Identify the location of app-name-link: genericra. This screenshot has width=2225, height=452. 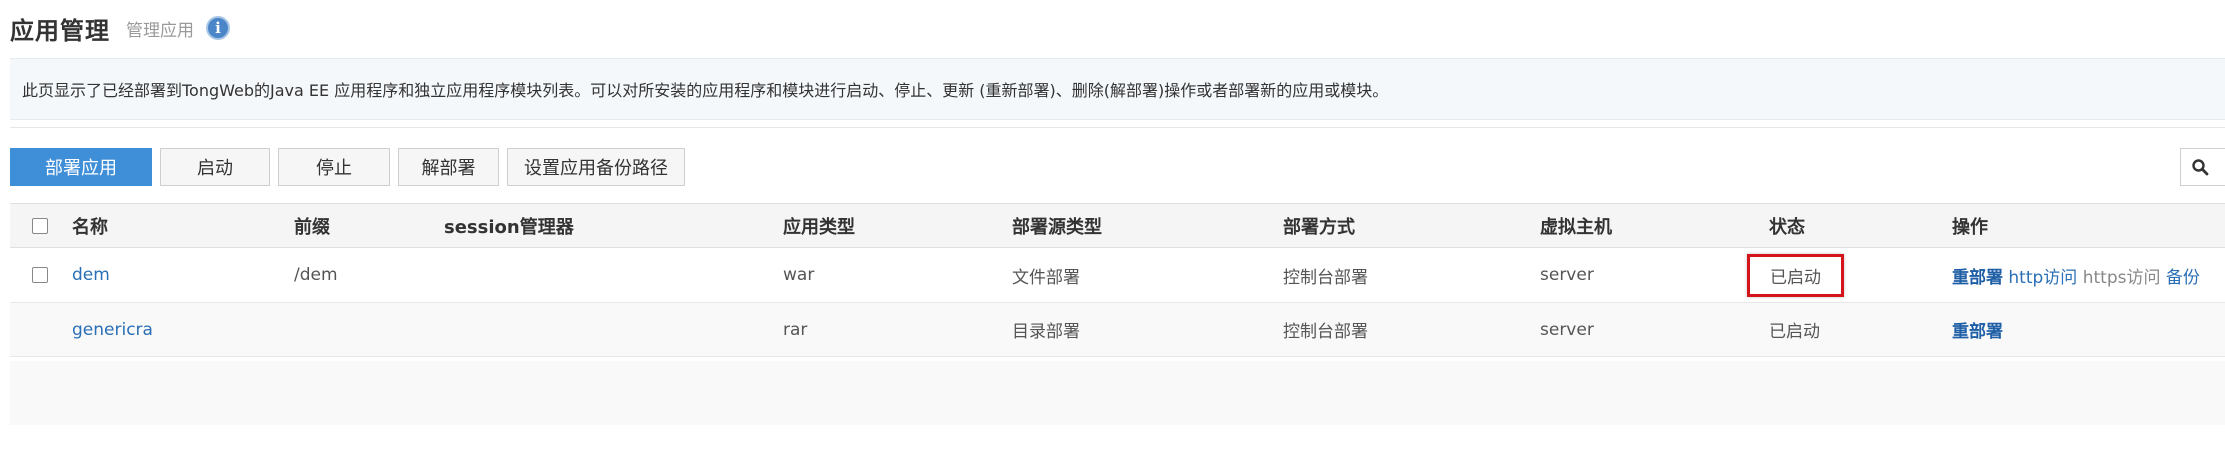
(112, 330).